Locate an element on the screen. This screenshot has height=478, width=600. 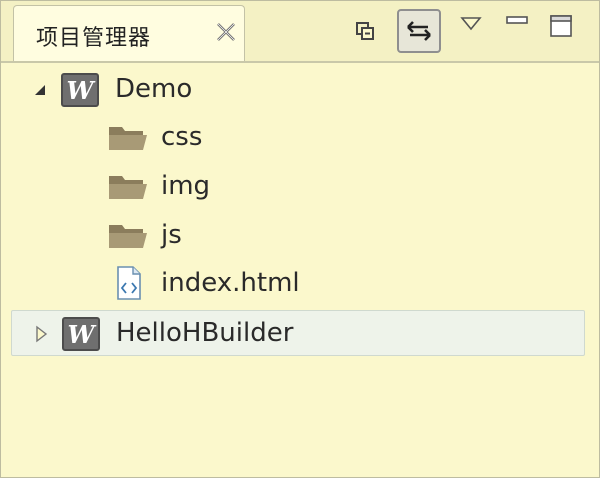
tab-project-explorer: 项目管理器 is located at coordinates (129, 34).